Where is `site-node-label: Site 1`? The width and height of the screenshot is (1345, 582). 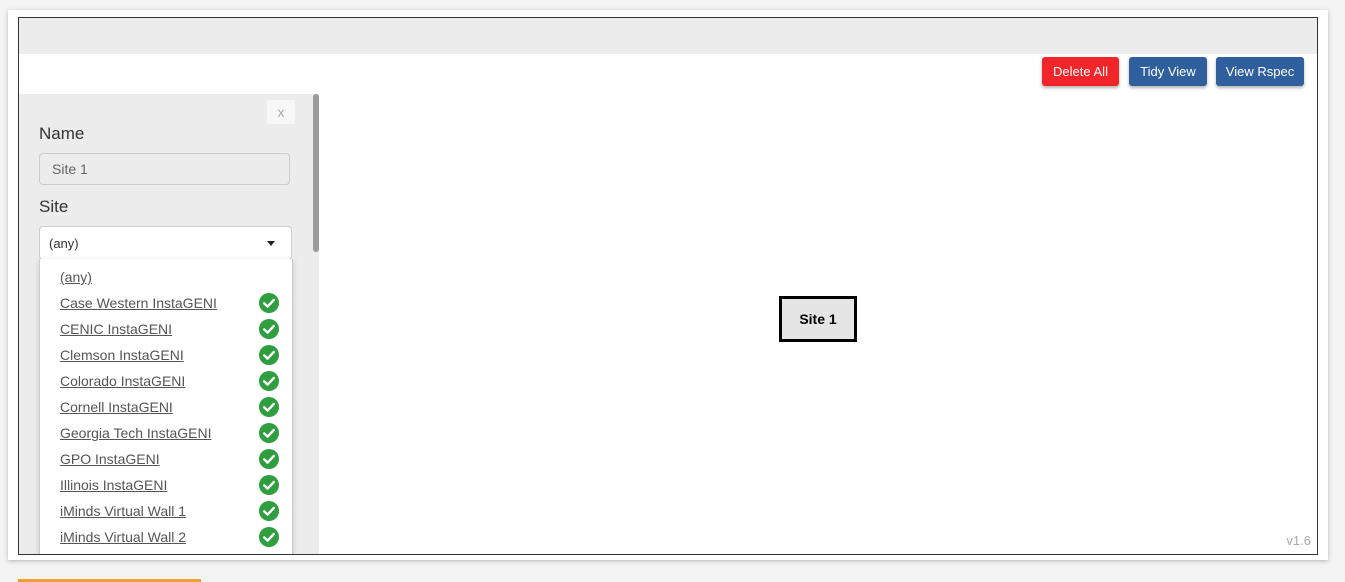 site-node-label: Site 1 is located at coordinates (818, 319).